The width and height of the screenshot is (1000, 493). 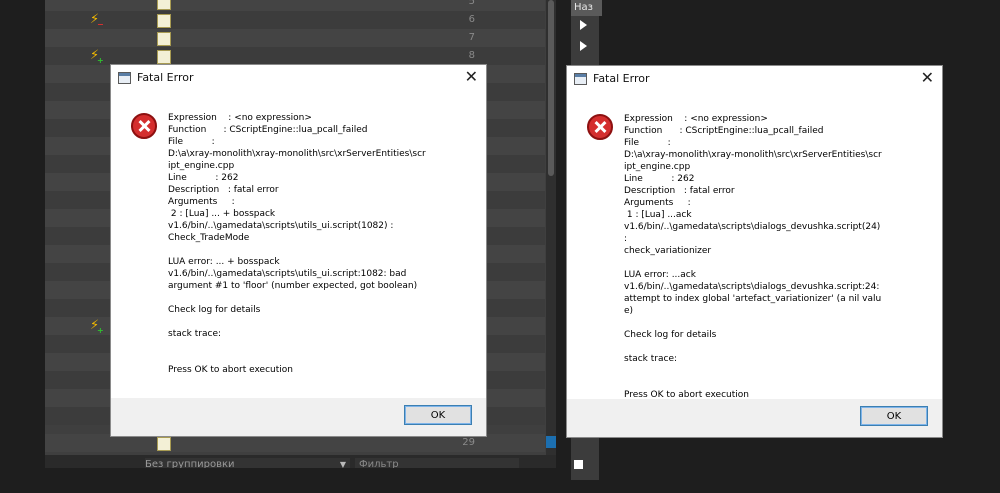 I want to click on row-number: 8, so click(x=471, y=55).